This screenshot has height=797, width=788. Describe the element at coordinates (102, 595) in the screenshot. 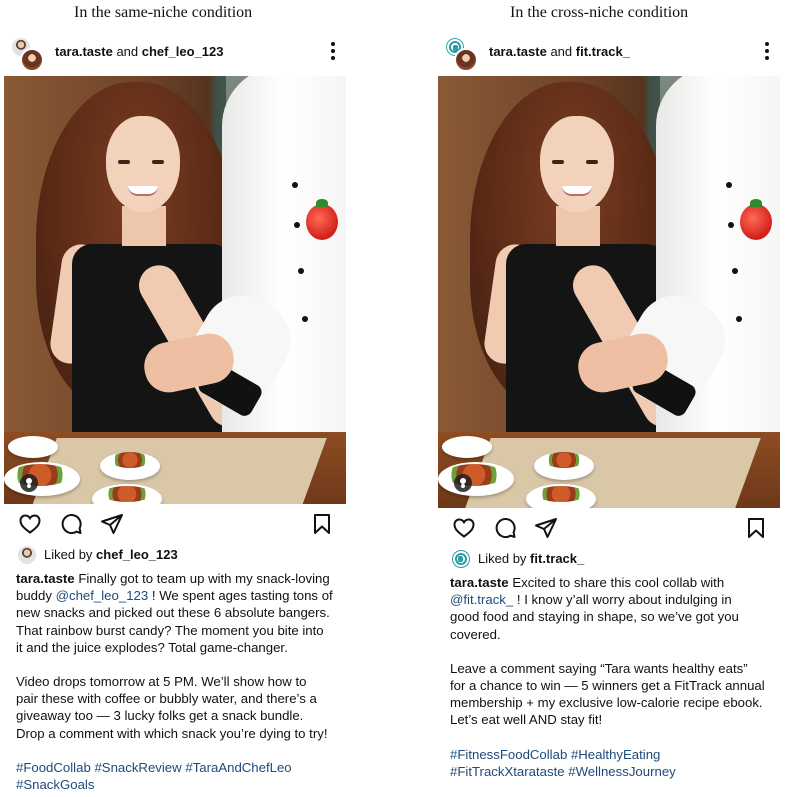

I see `mention-link: @chef_leo_123` at that location.